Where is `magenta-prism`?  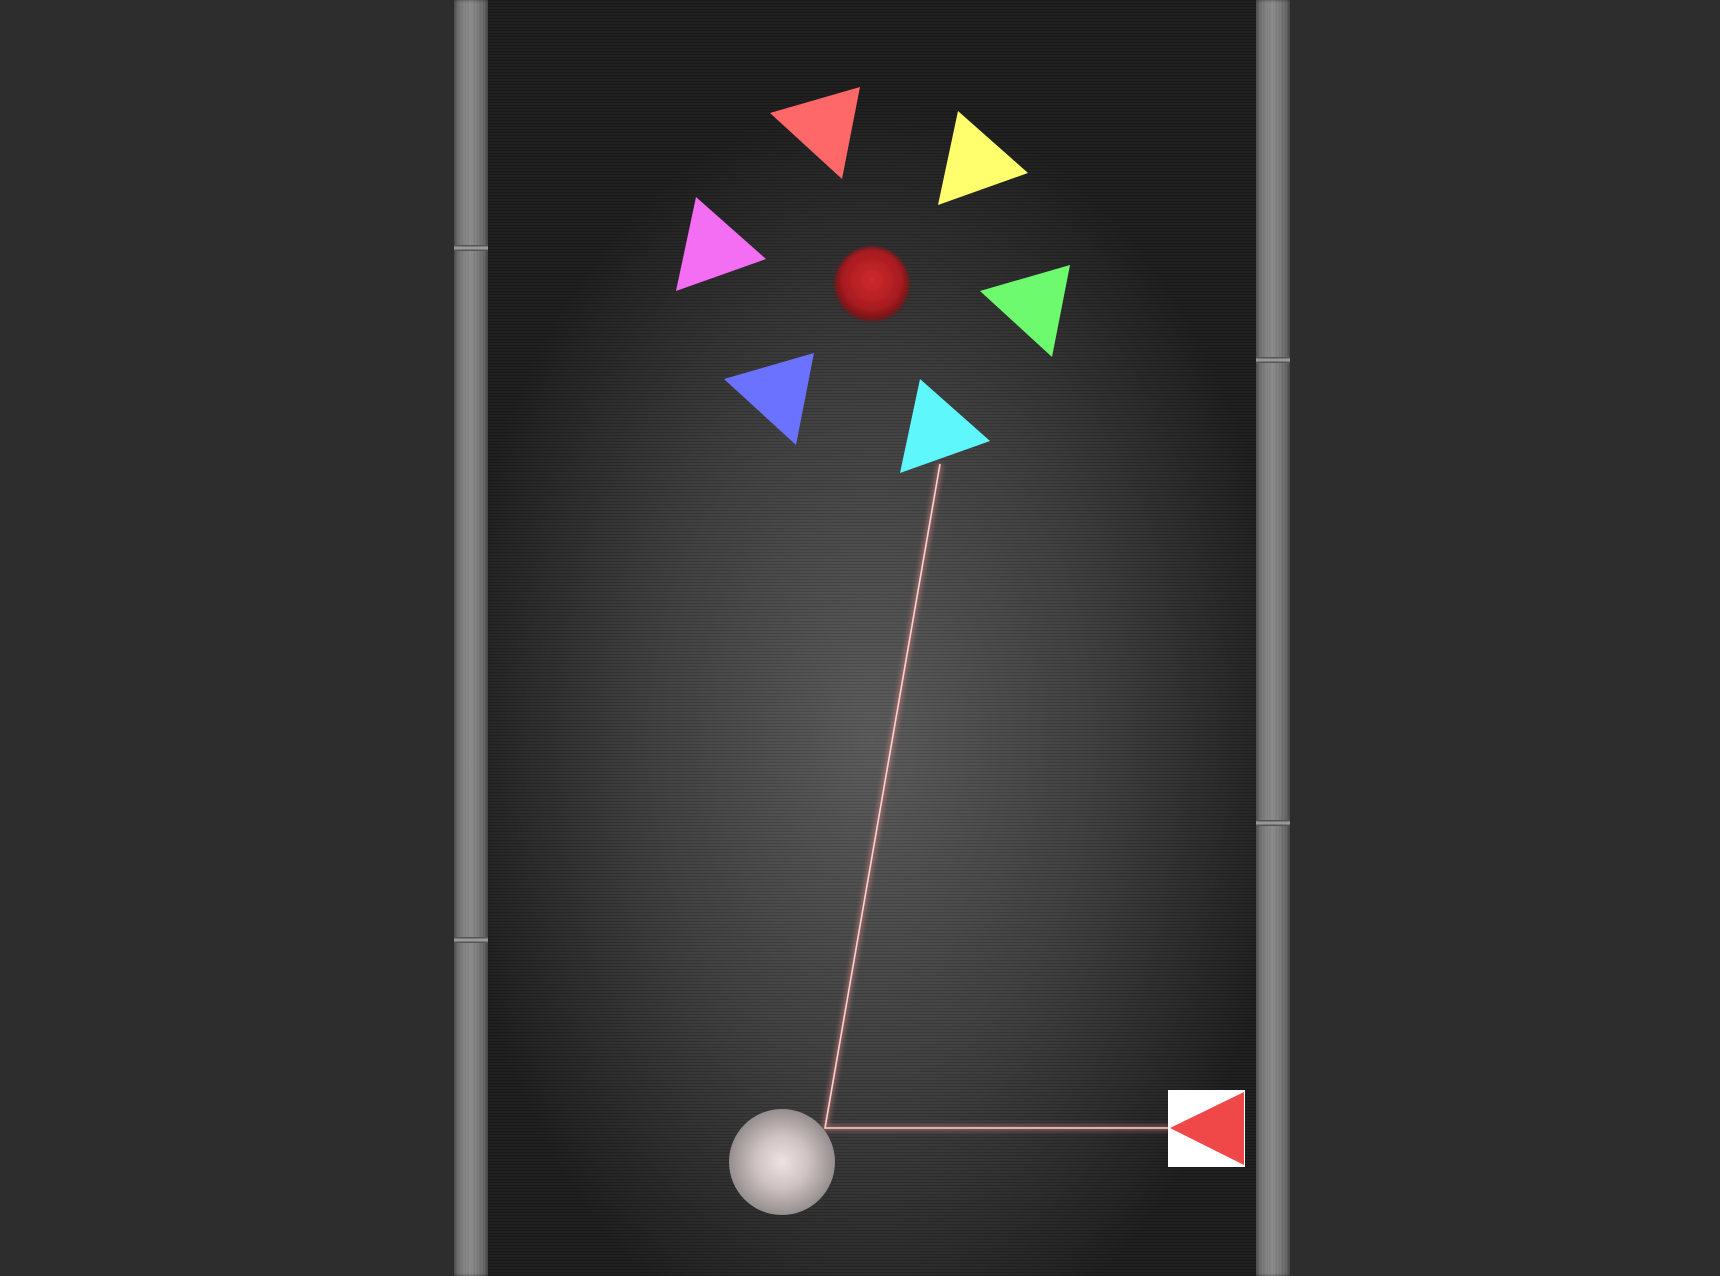 magenta-prism is located at coordinates (721, 244).